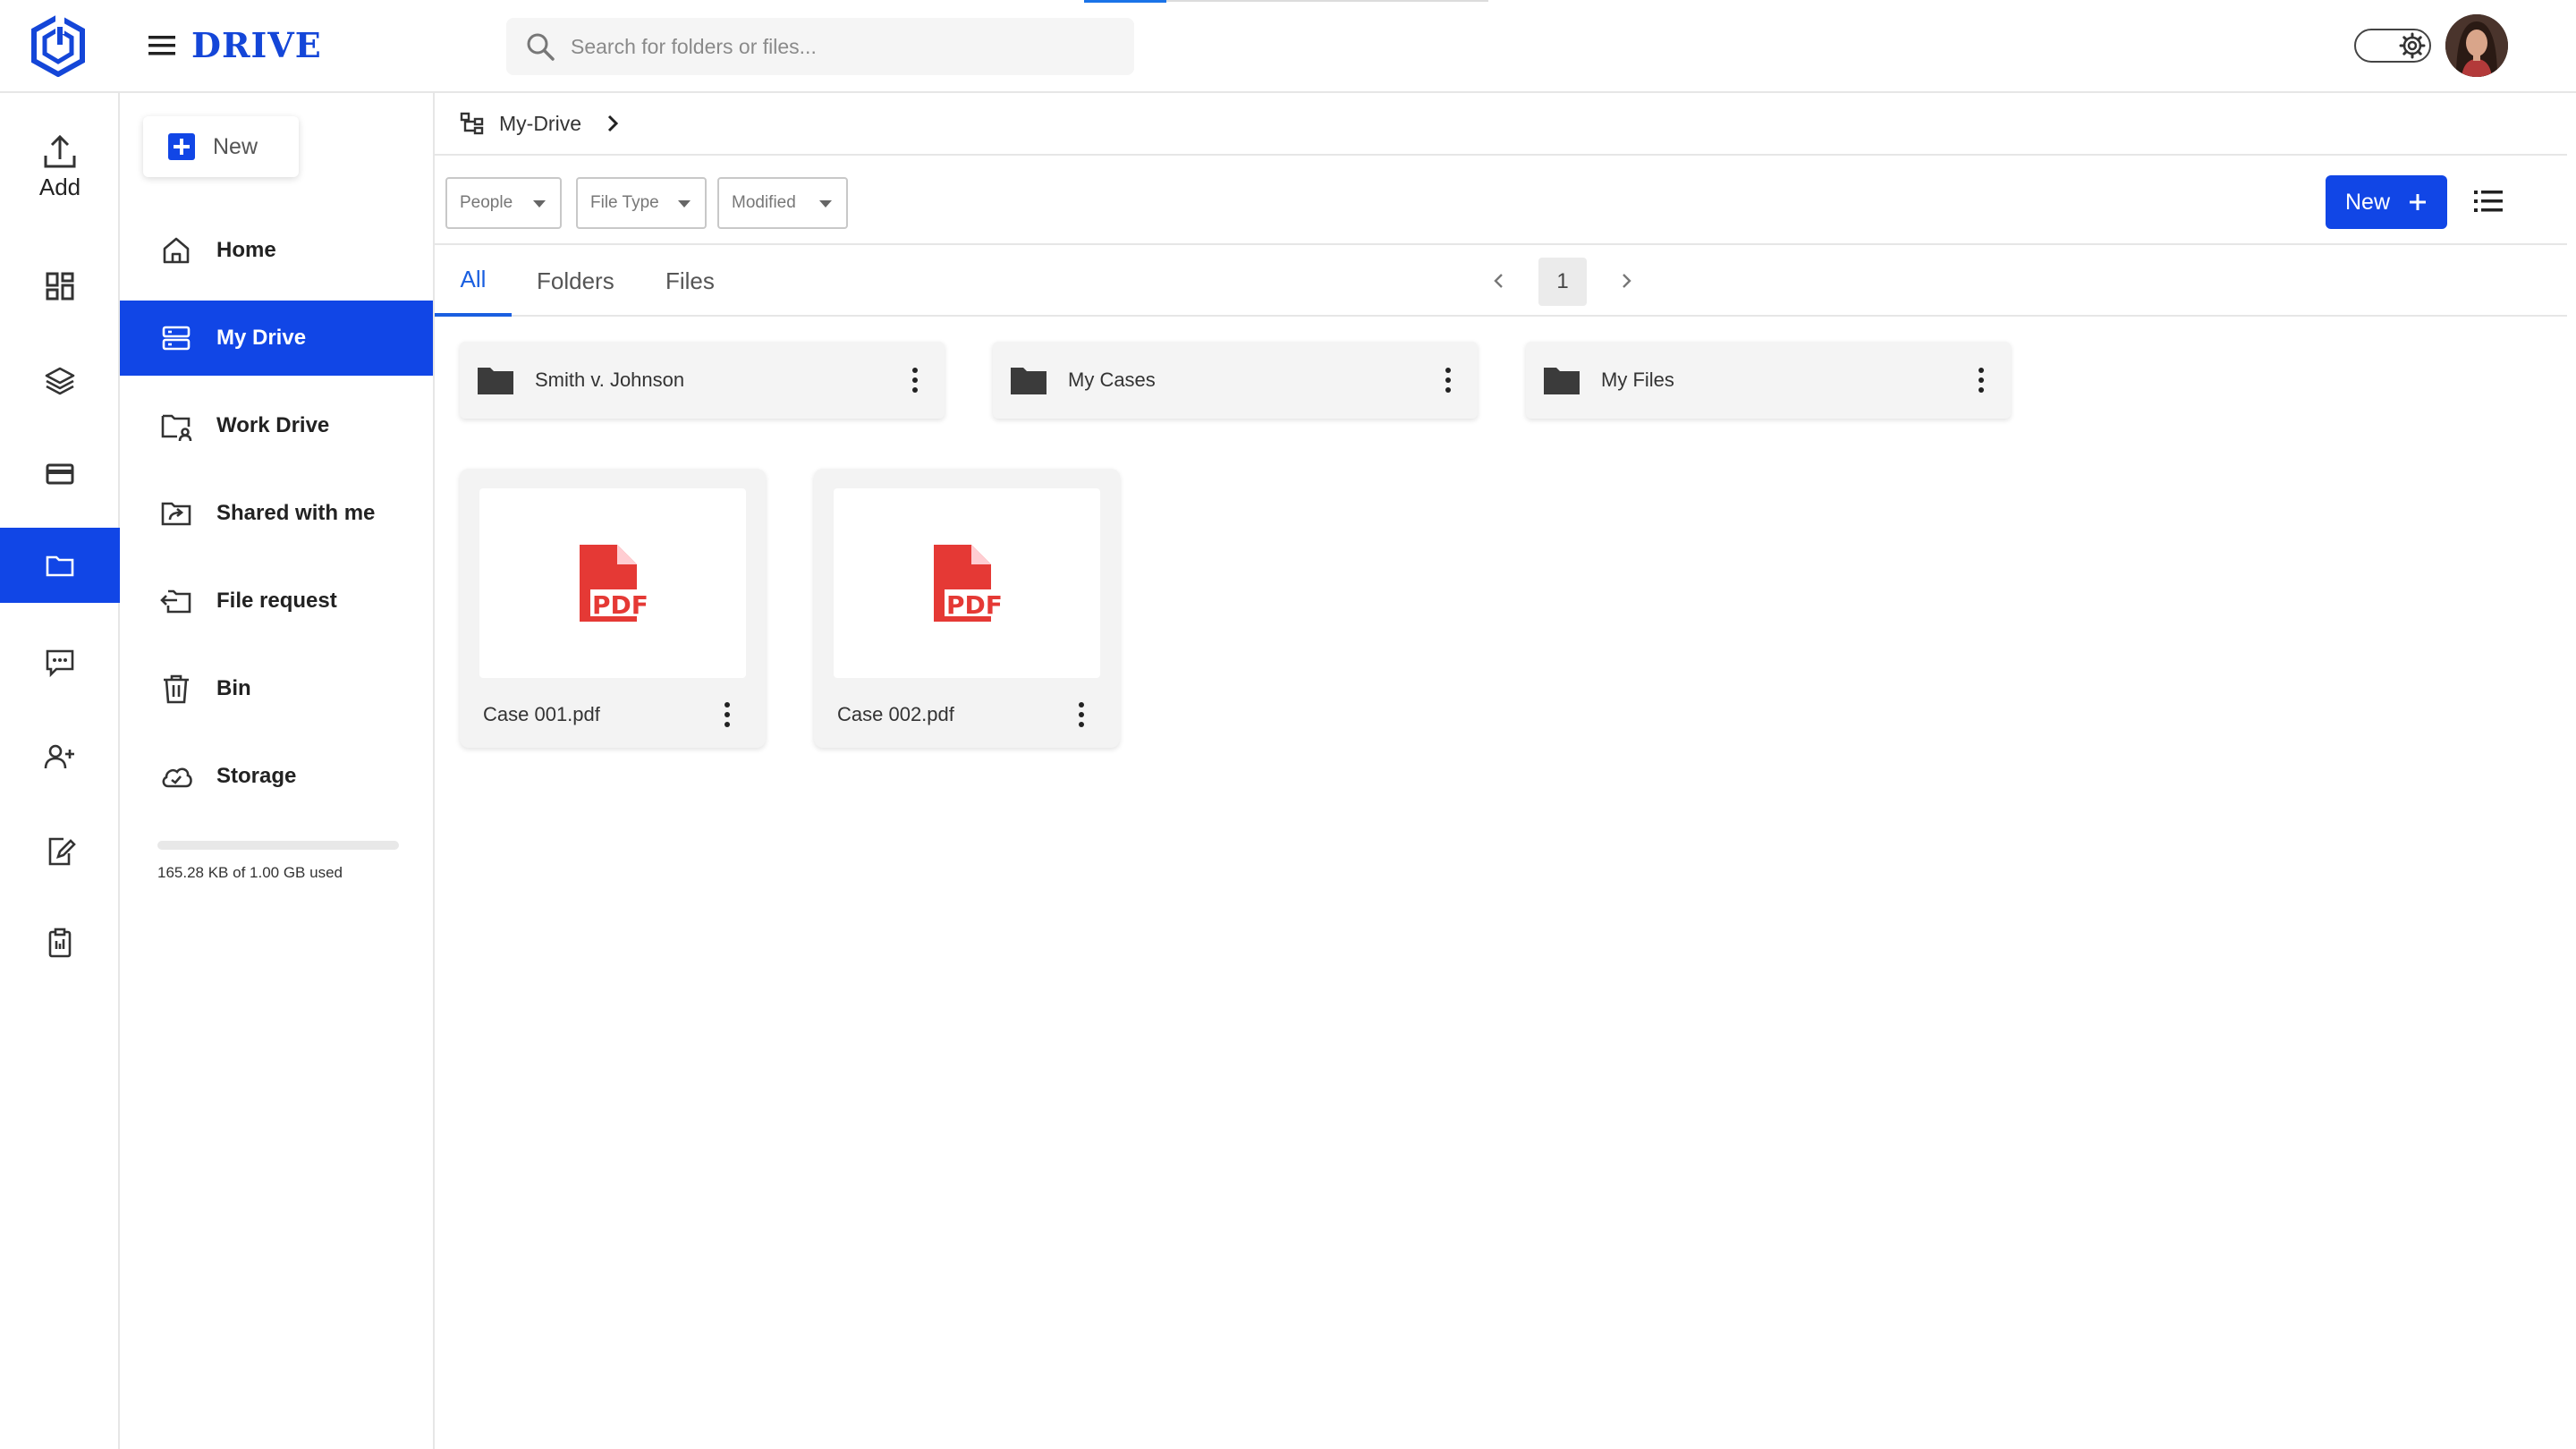 The width and height of the screenshot is (2576, 1449). I want to click on home-icon, so click(176, 250).